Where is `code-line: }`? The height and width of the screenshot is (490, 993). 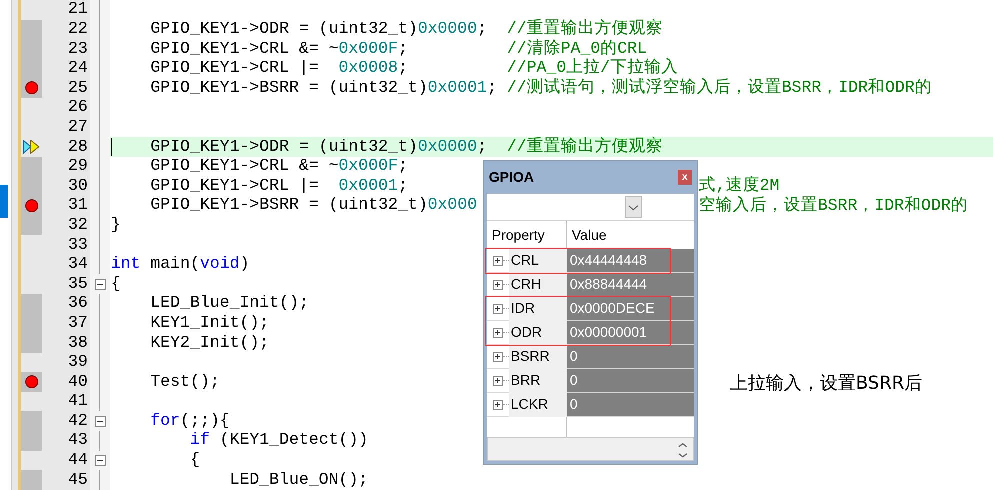
code-line: } is located at coordinates (116, 225).